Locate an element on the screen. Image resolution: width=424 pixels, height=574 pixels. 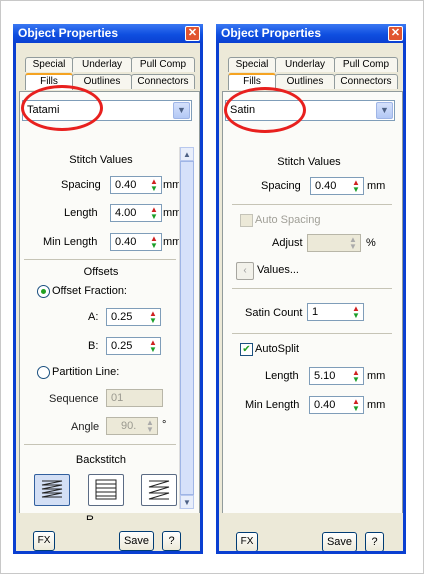
spacing-unit: mm is located at coordinates (376, 186).